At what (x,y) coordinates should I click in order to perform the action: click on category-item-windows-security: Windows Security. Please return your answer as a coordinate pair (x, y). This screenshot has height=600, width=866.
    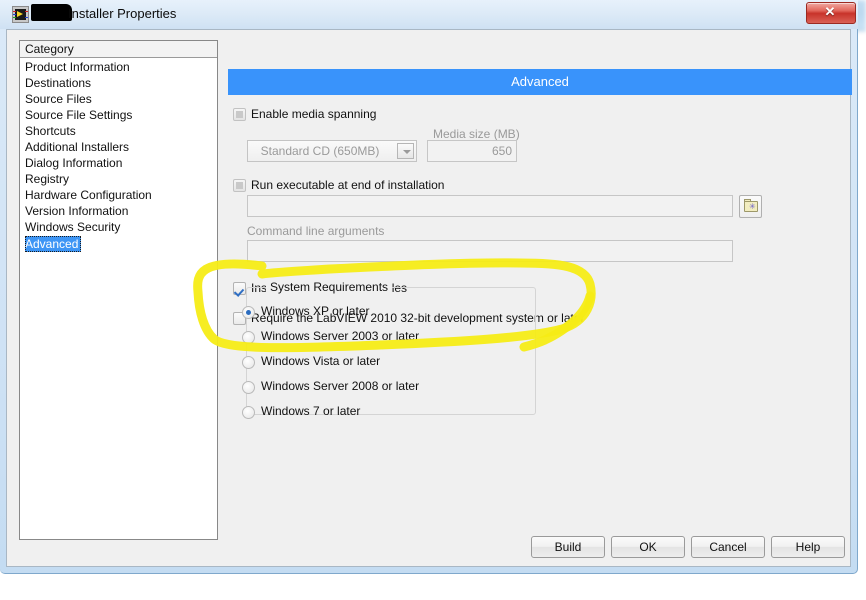
    Looking at the image, I should click on (118, 227).